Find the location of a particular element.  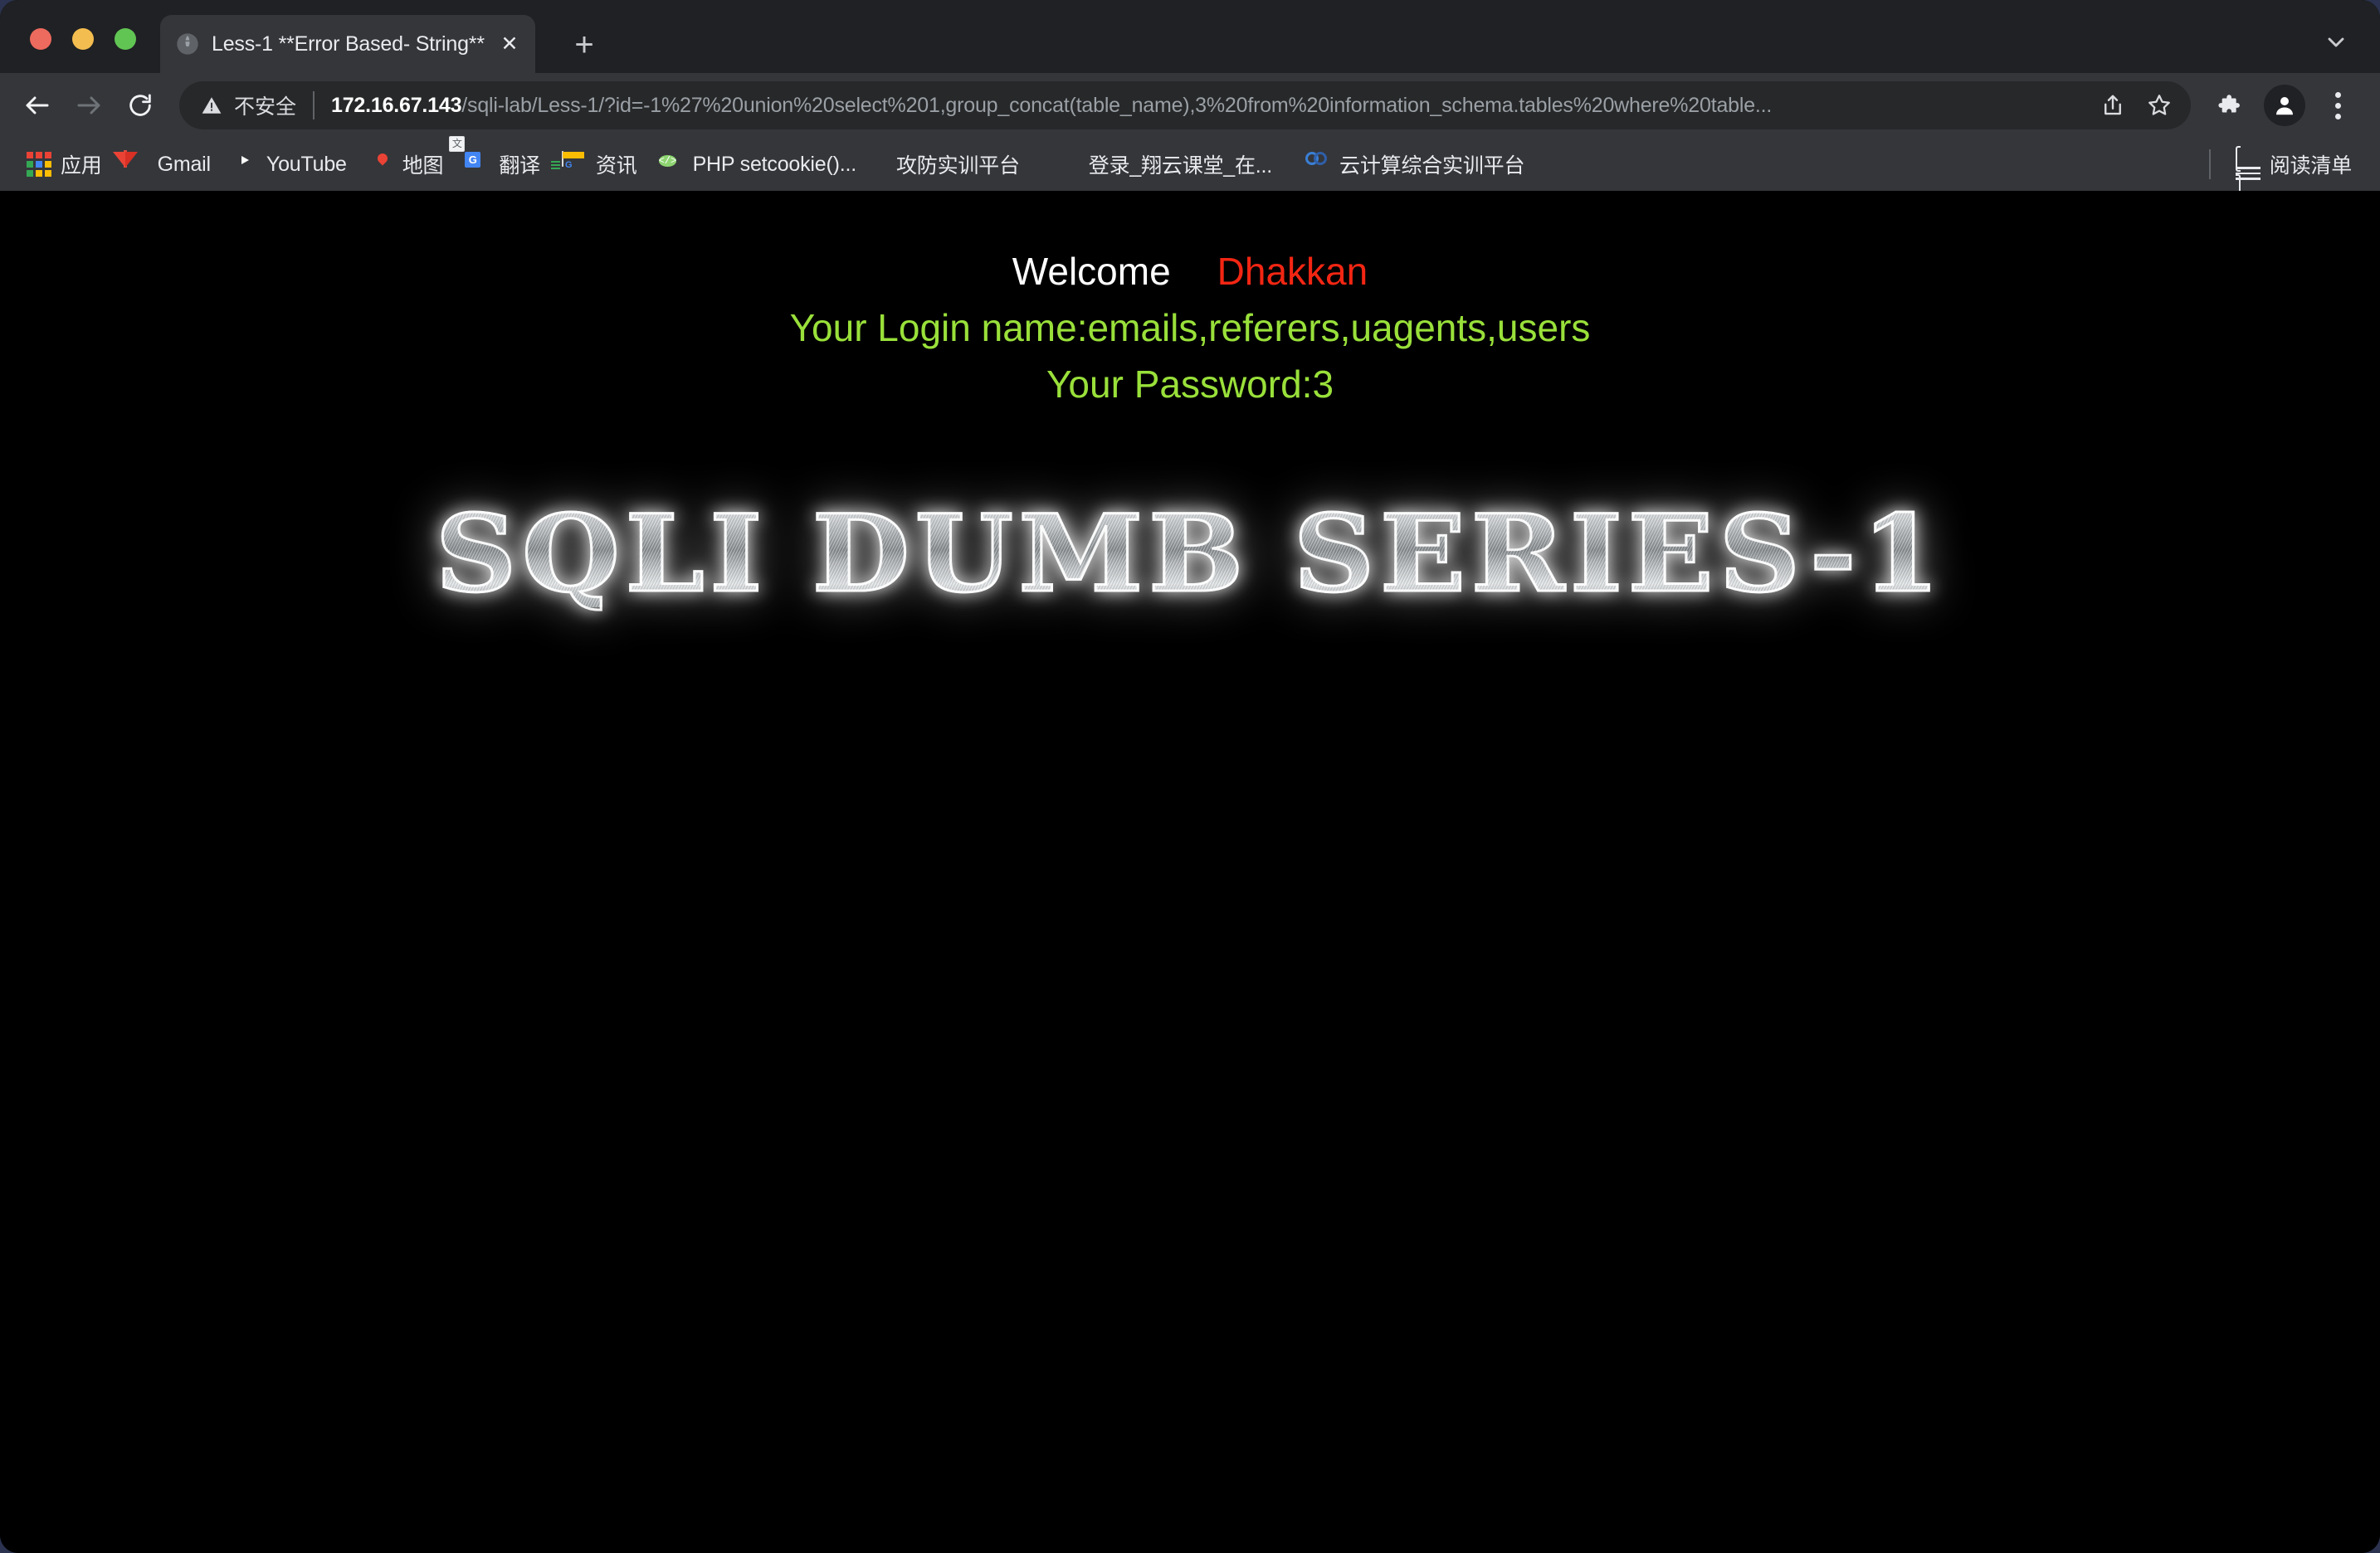

bookmarks-bar: 应用 Gmail YouTube 地图 G文 翻译 G 资讯 </ is located at coordinates (1190, 168).